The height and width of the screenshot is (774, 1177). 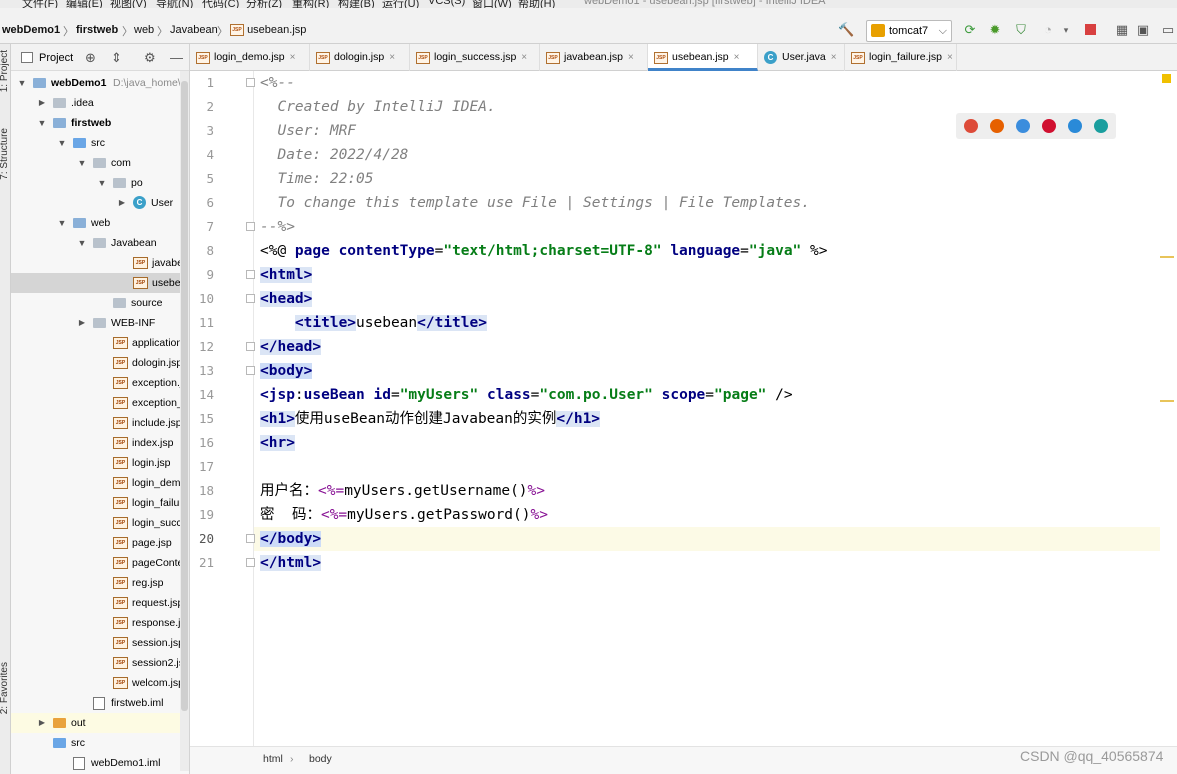 I want to click on editor-tab: JSP javabean.jsp ×, so click(x=594, y=57).